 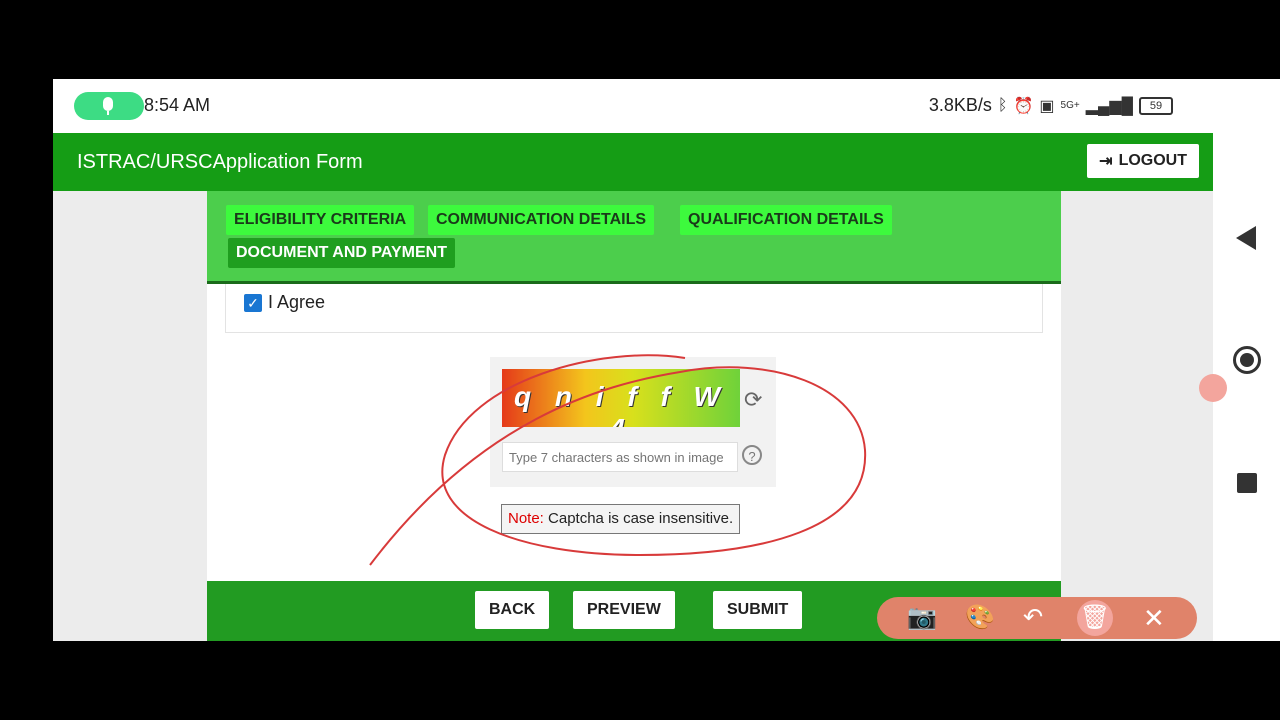 I want to click on preview-button: PREVIEW, so click(x=624, y=610).